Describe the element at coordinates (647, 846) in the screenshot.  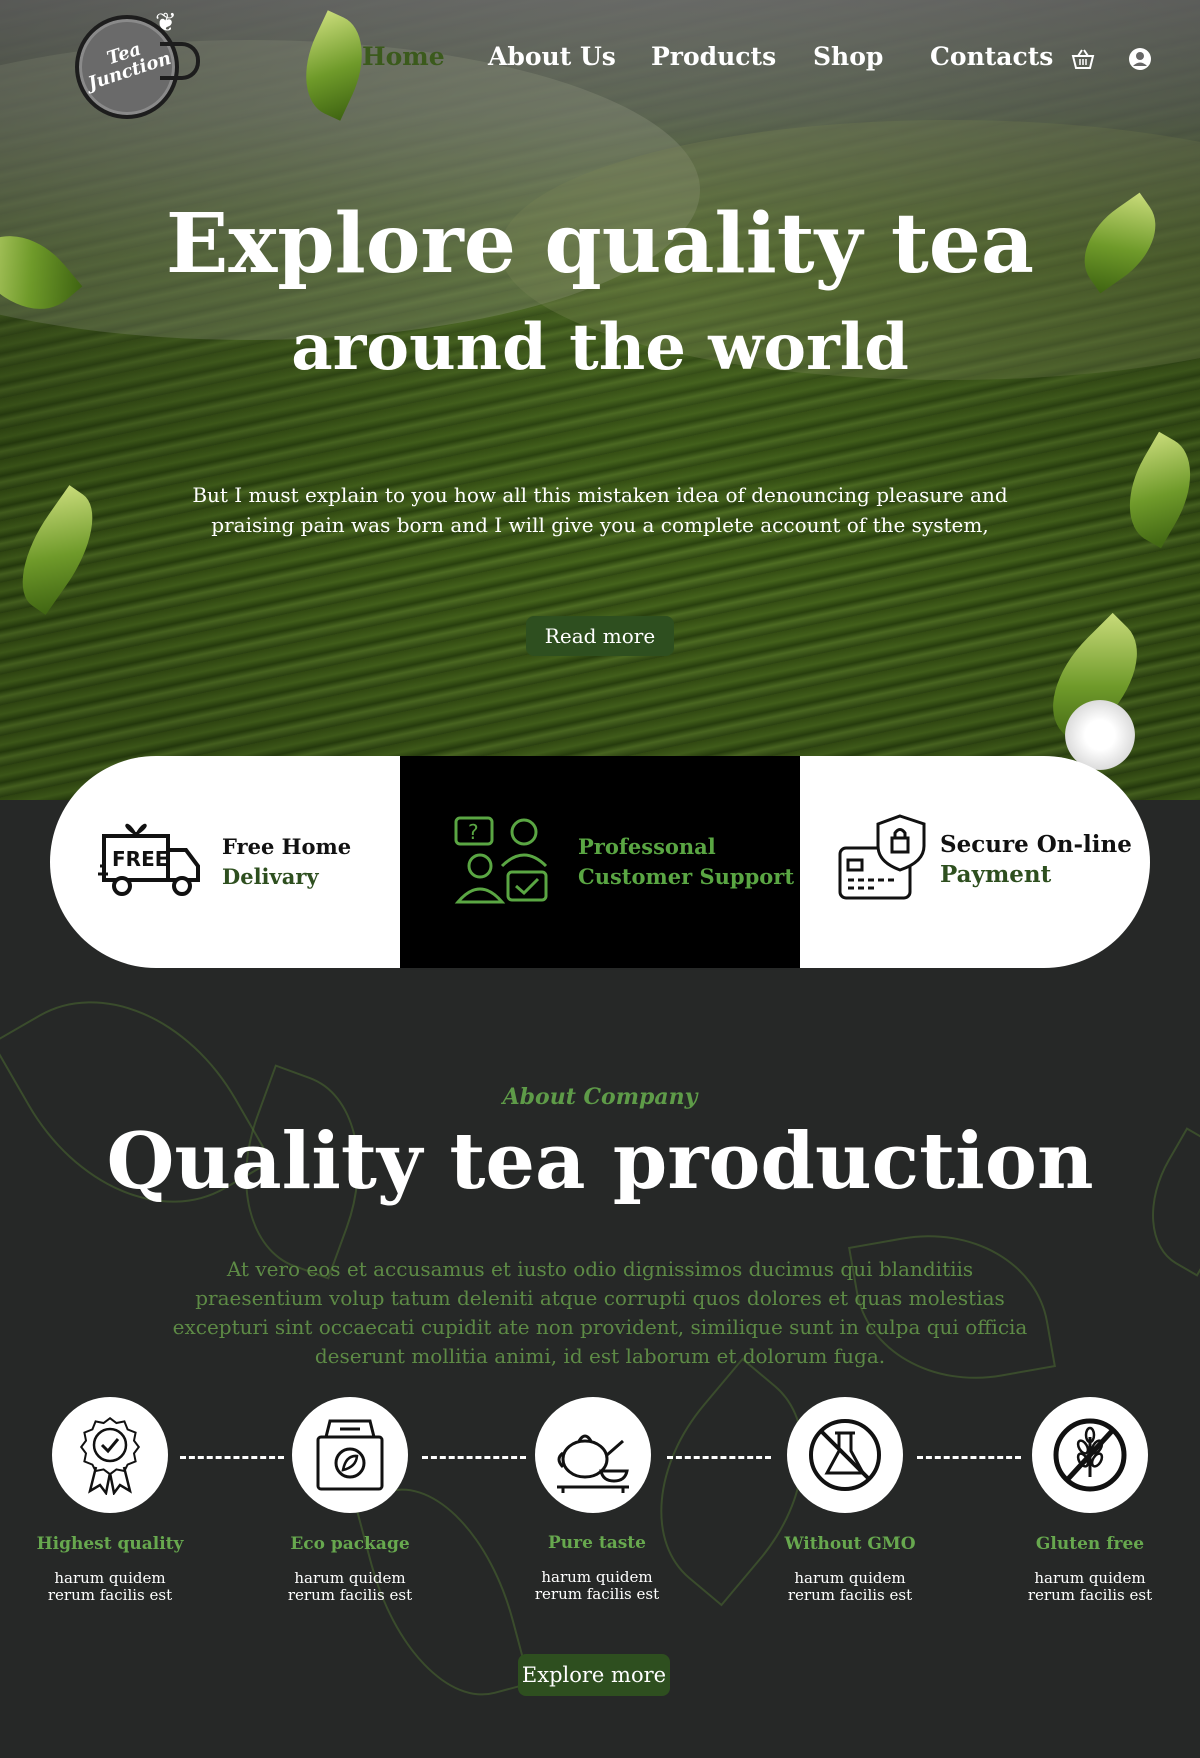
I see `feature-line1: Professonal` at that location.